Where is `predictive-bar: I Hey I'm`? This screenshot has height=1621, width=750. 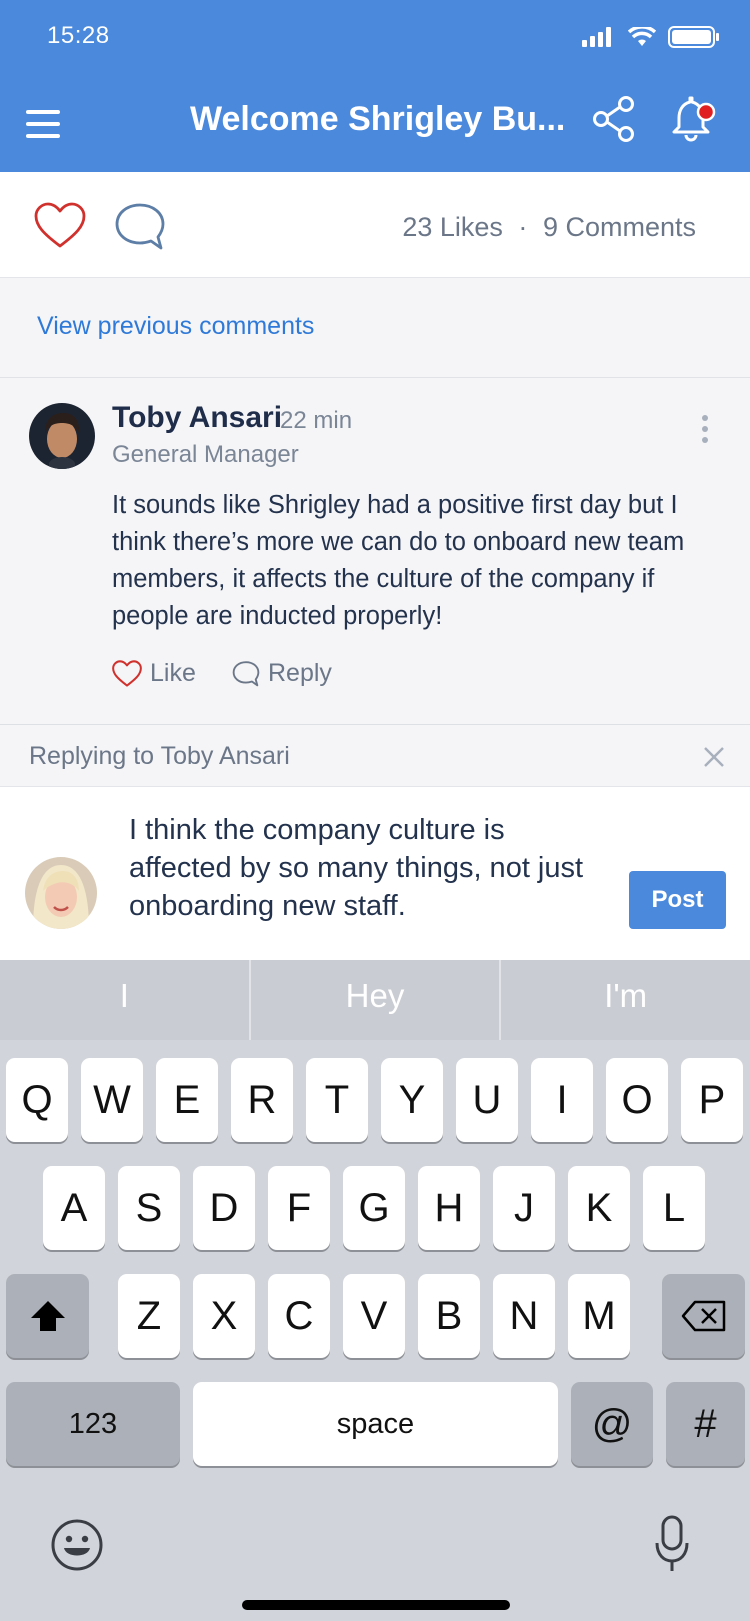 predictive-bar: I Hey I'm is located at coordinates (375, 1000).